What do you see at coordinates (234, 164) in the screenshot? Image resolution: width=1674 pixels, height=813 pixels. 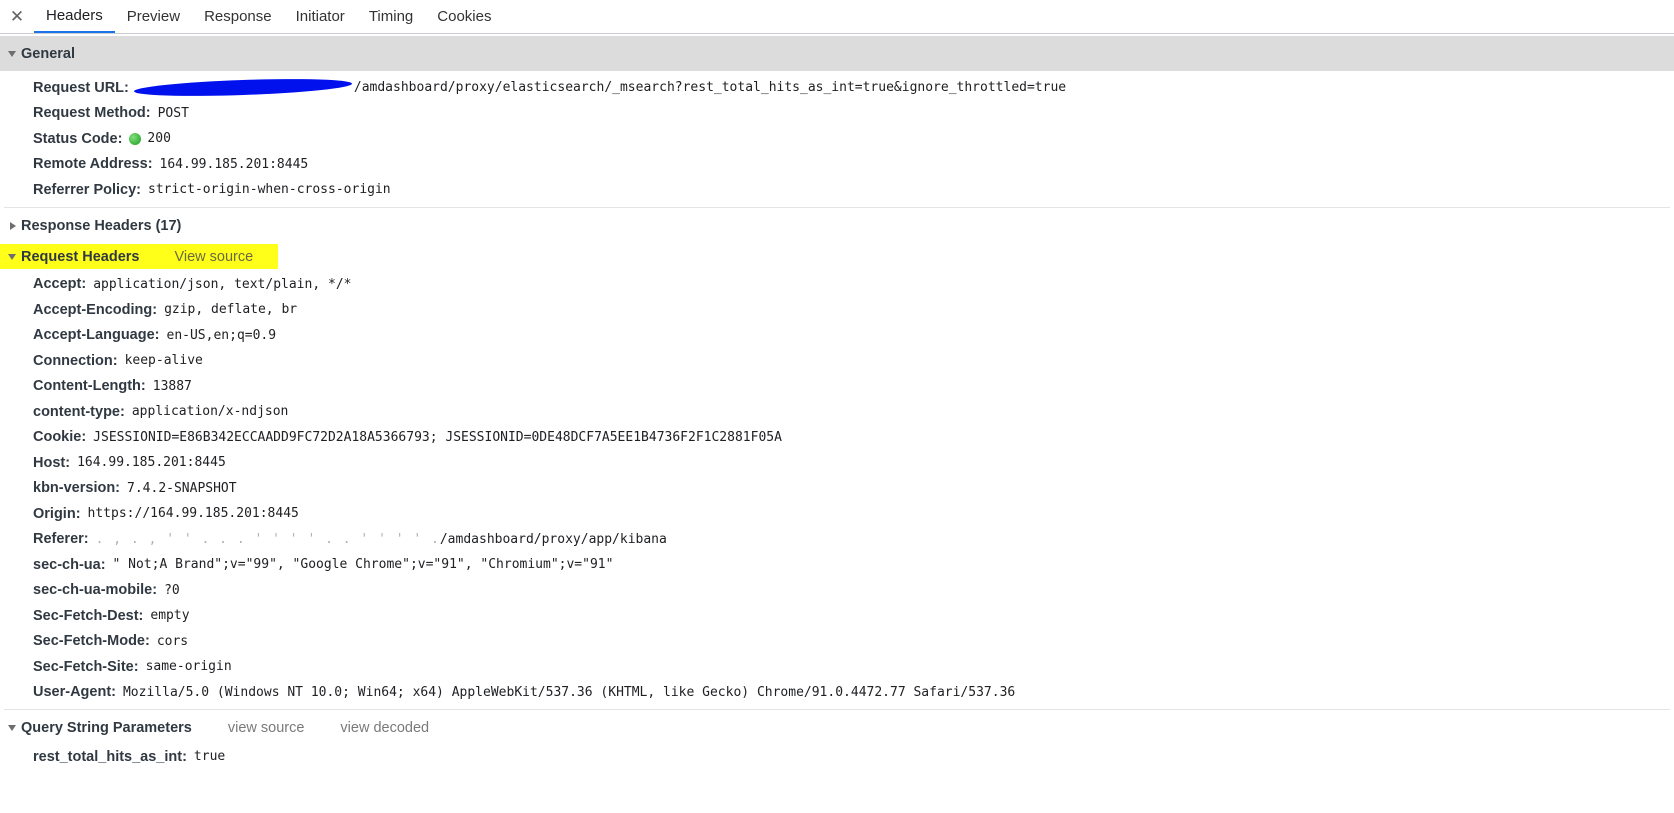 I see `remote-address-value: 164.99.185.201:8445` at bounding box center [234, 164].